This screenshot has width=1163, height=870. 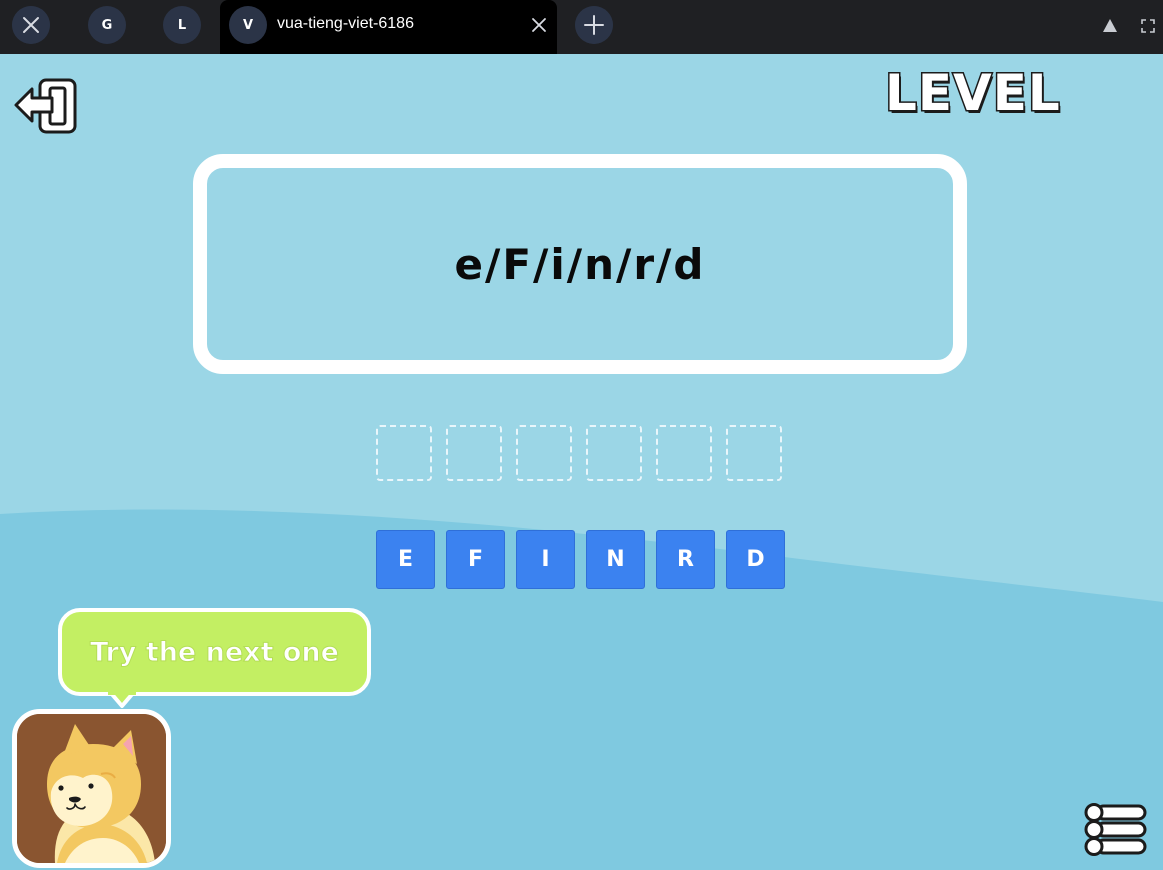 I want to click on close-icon, so click(x=31, y=25).